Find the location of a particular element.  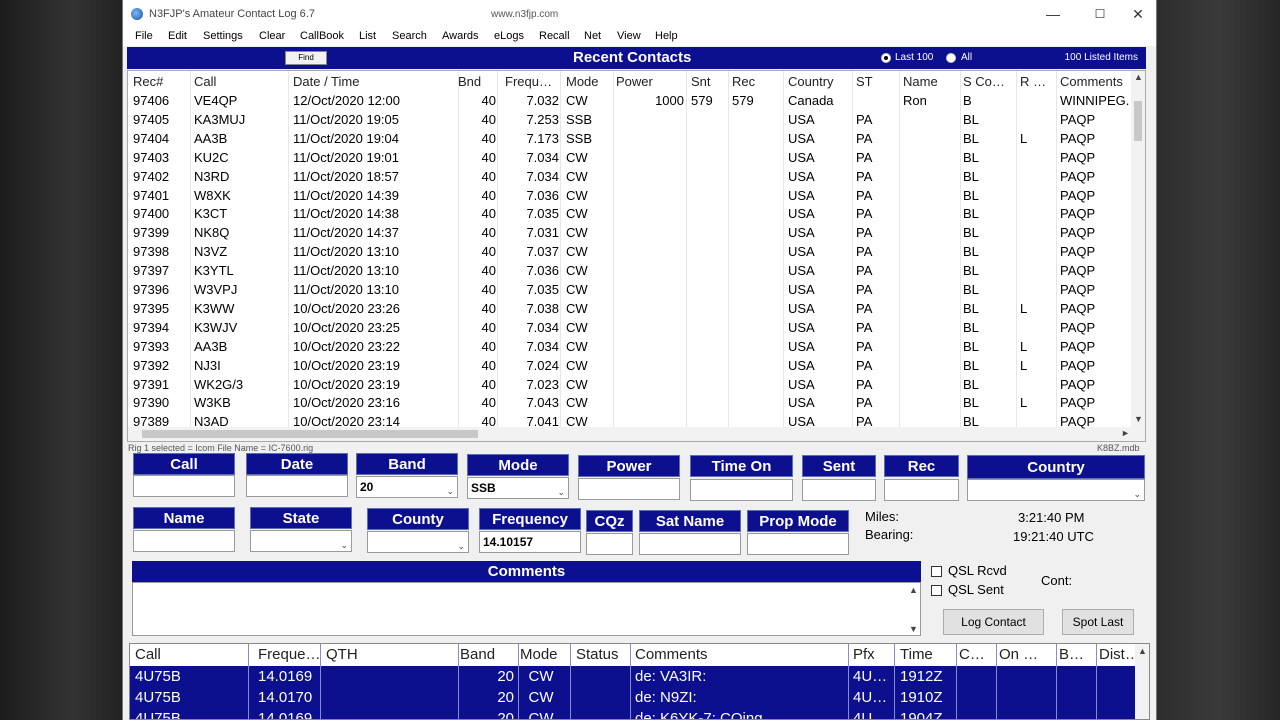

close-button: ✕ is located at coordinates (1138, 14).